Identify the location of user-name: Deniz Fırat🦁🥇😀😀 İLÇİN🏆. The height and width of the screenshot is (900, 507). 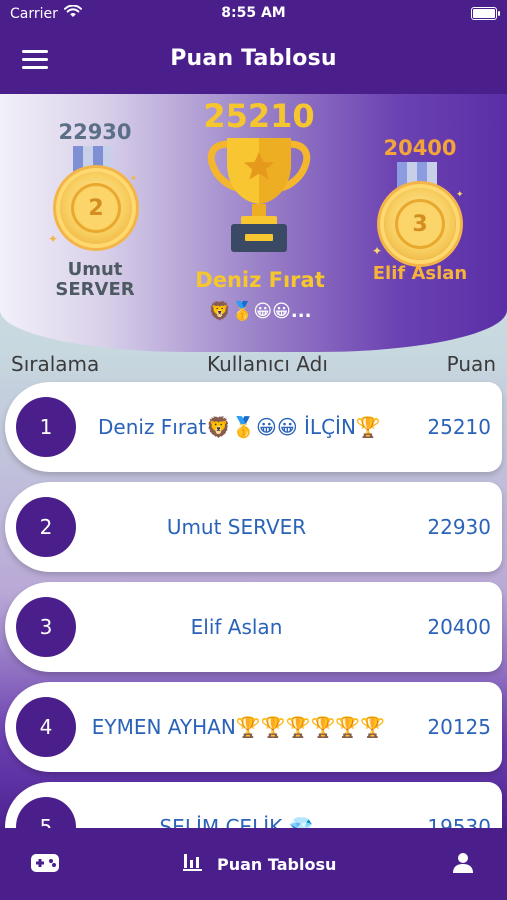
(239, 427).